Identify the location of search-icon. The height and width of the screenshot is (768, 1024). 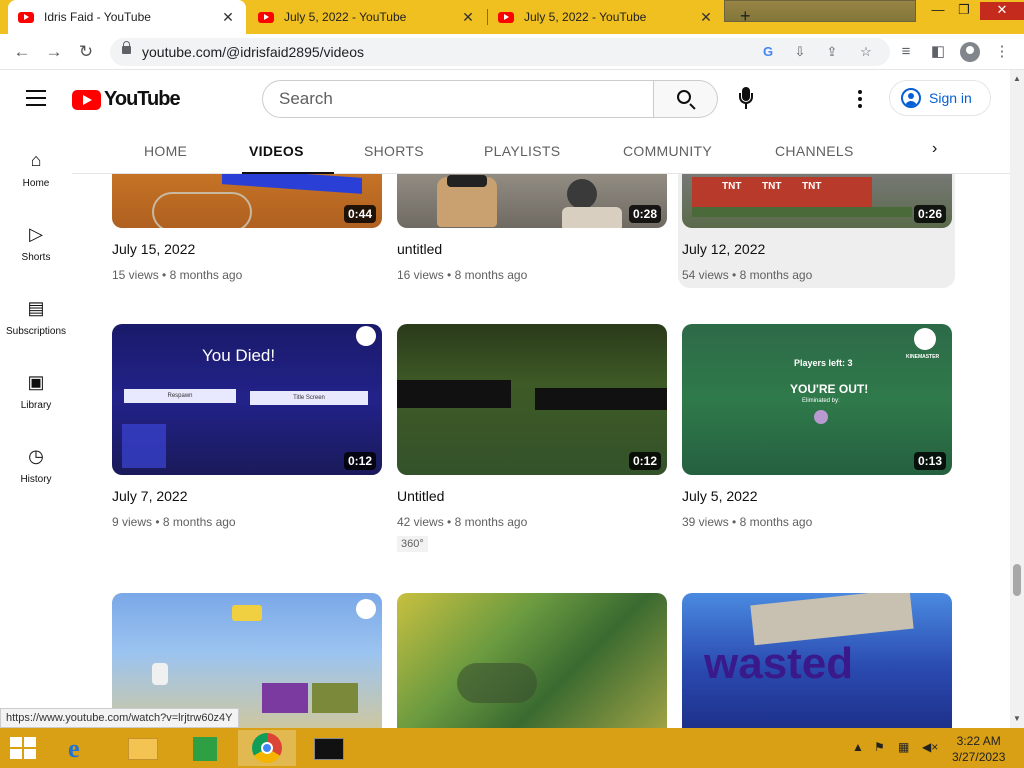
(684, 97).